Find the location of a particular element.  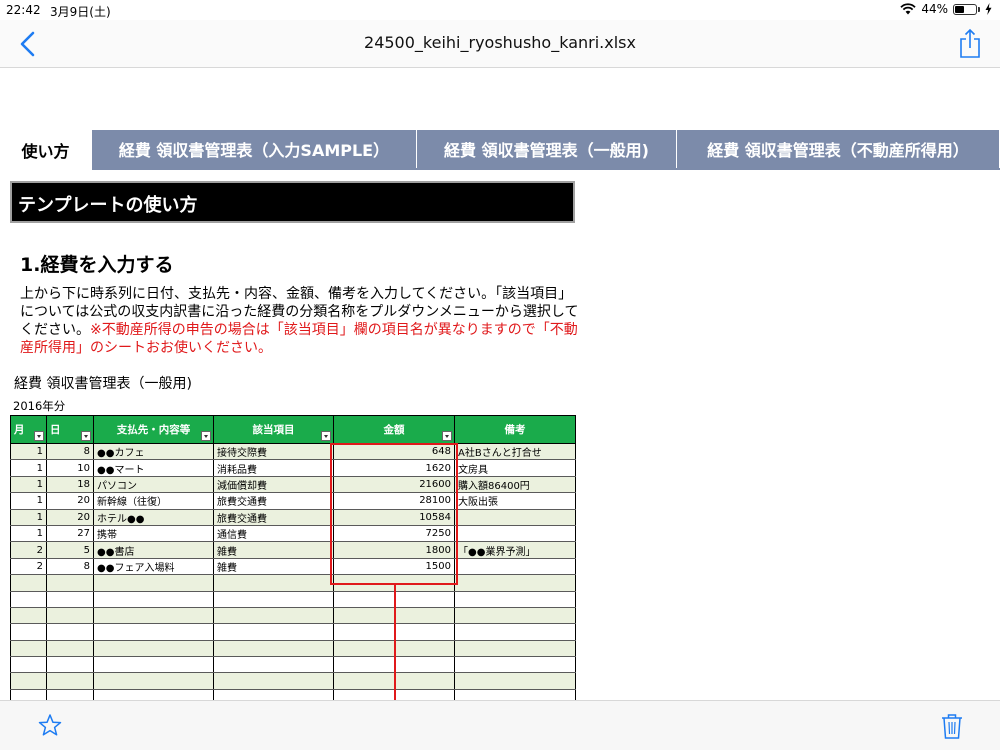

tab-general: 経費 領収書管理表（一般用) is located at coordinates (547, 149).